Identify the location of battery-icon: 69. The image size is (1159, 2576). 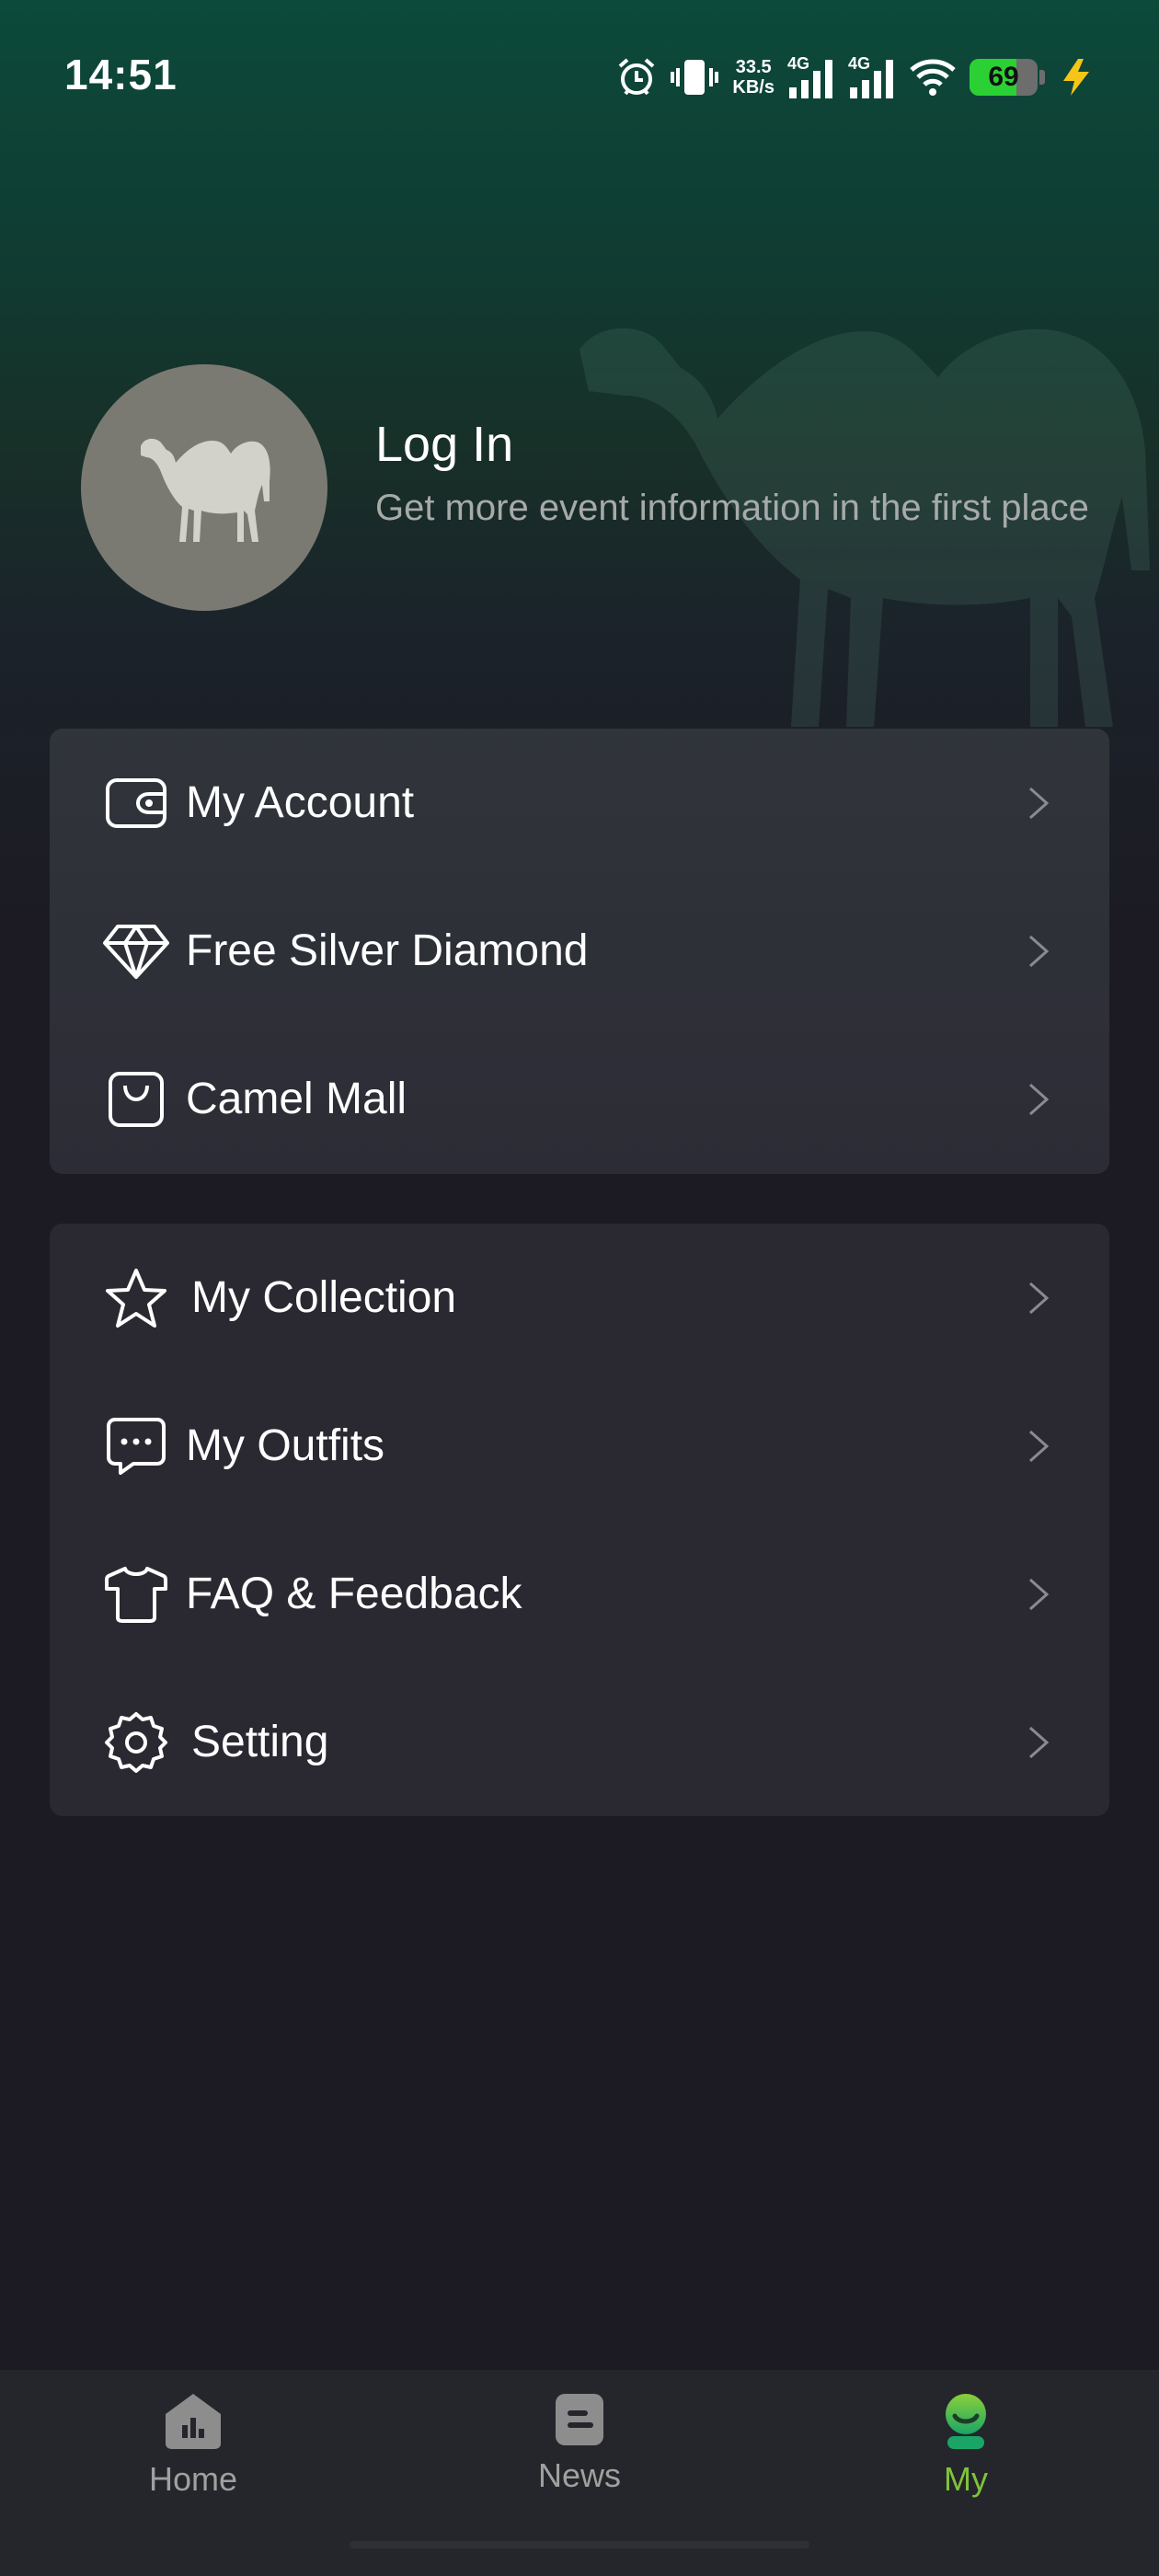
(1004, 77).